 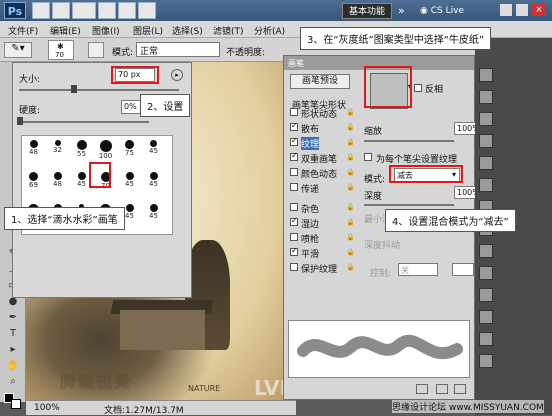 What do you see at coordinates (451, 11) in the screenshot?
I see `cs-live-button: ◉ CS Live` at bounding box center [451, 11].